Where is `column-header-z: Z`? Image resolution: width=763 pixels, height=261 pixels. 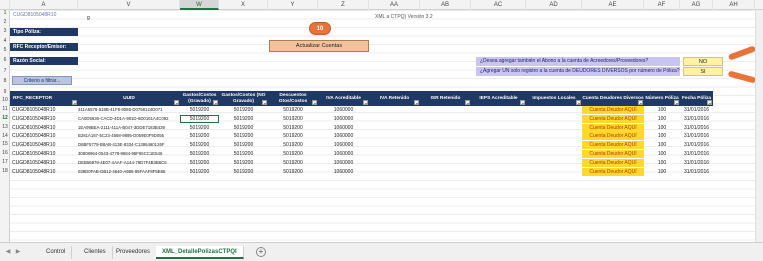 column-header-z: Z is located at coordinates (343, 5).